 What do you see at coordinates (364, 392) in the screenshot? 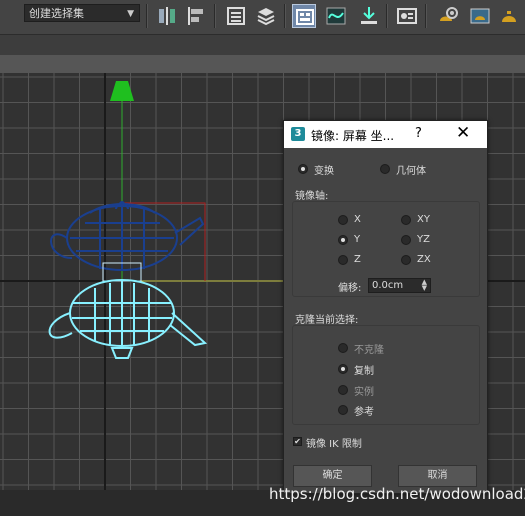
I see `radio-instance-label: 实例` at bounding box center [364, 392].